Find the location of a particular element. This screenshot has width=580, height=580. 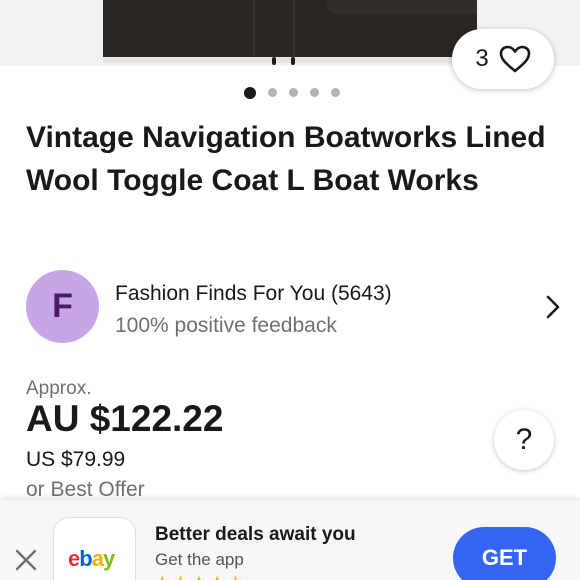

approx-label: Approx. is located at coordinates (59, 388).